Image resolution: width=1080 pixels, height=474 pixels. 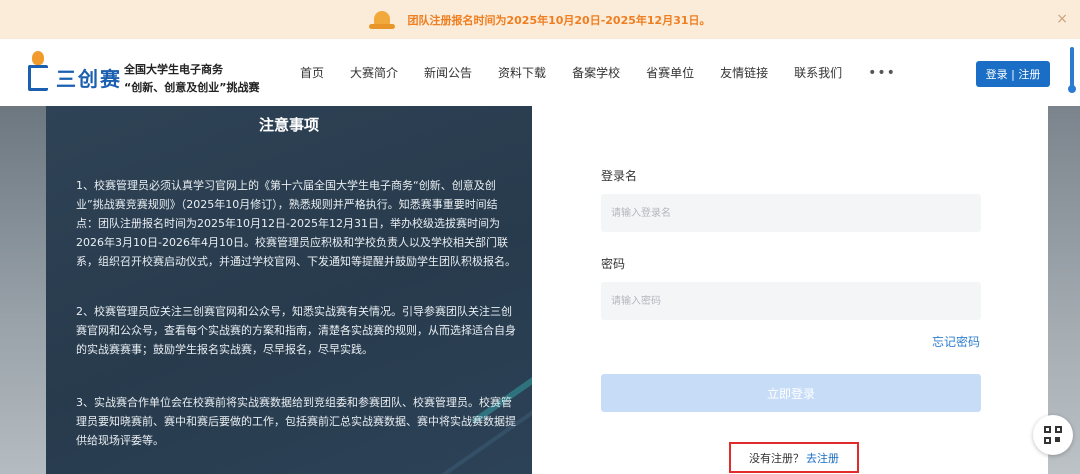 What do you see at coordinates (791, 393) in the screenshot?
I see `login-submit-button: 立即登录` at bounding box center [791, 393].